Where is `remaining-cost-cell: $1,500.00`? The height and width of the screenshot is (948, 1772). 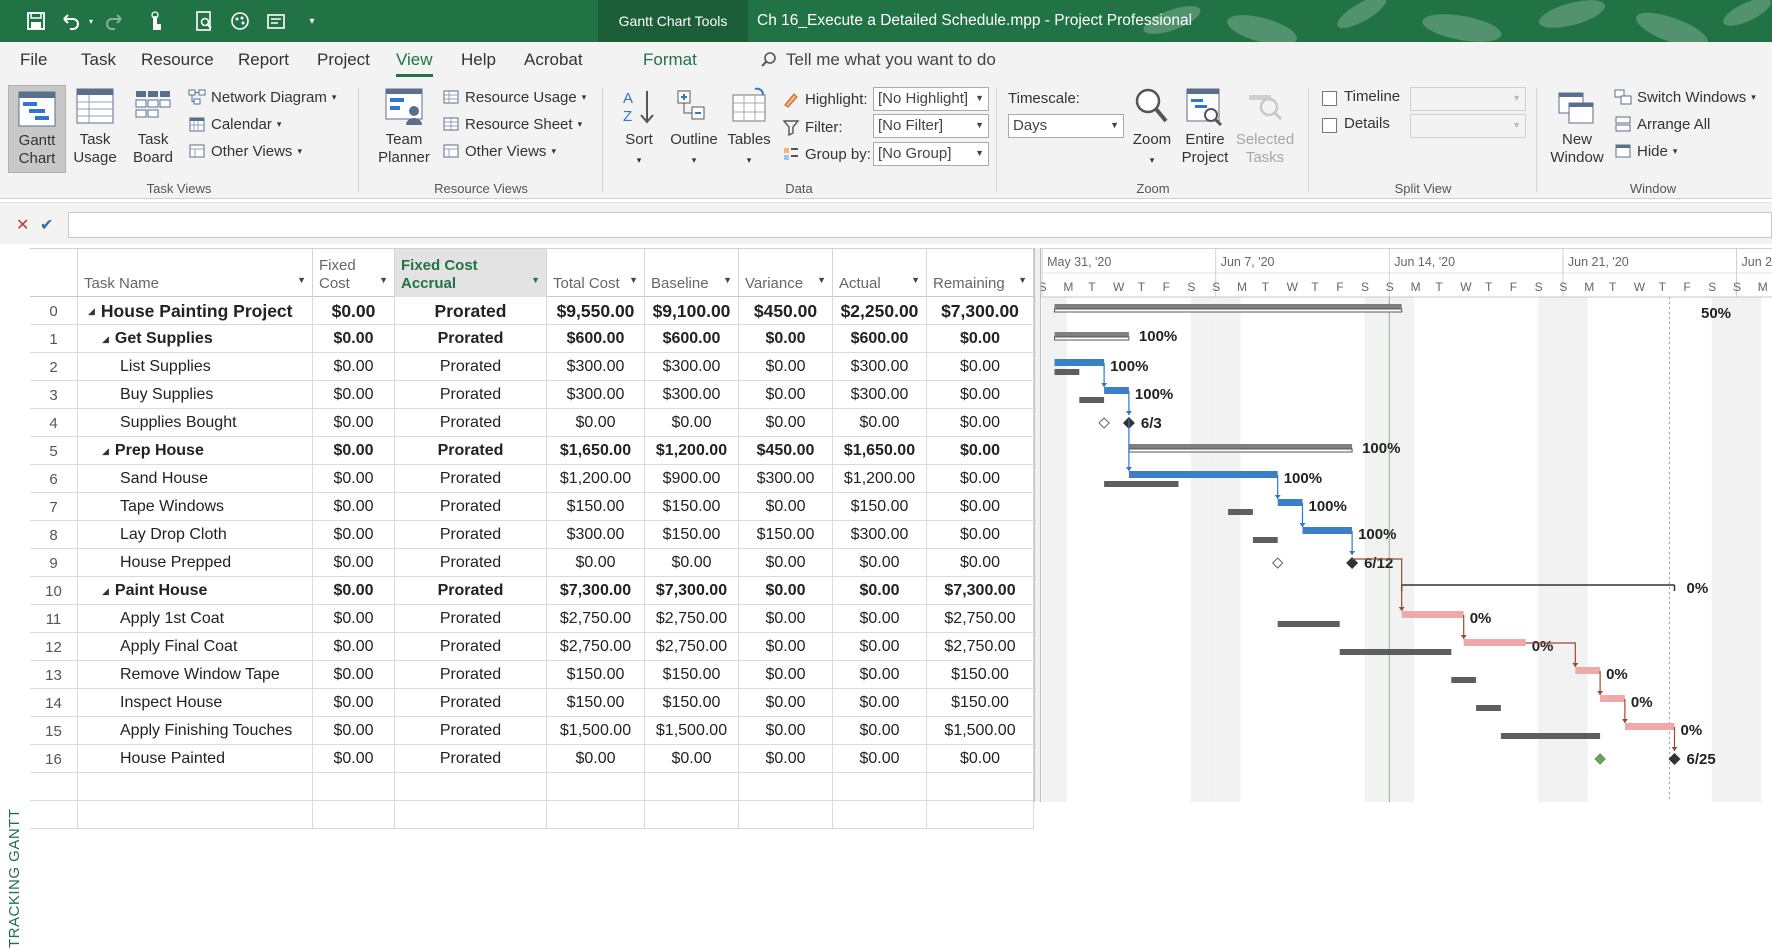
remaining-cost-cell: $1,500.00 is located at coordinates (980, 731).